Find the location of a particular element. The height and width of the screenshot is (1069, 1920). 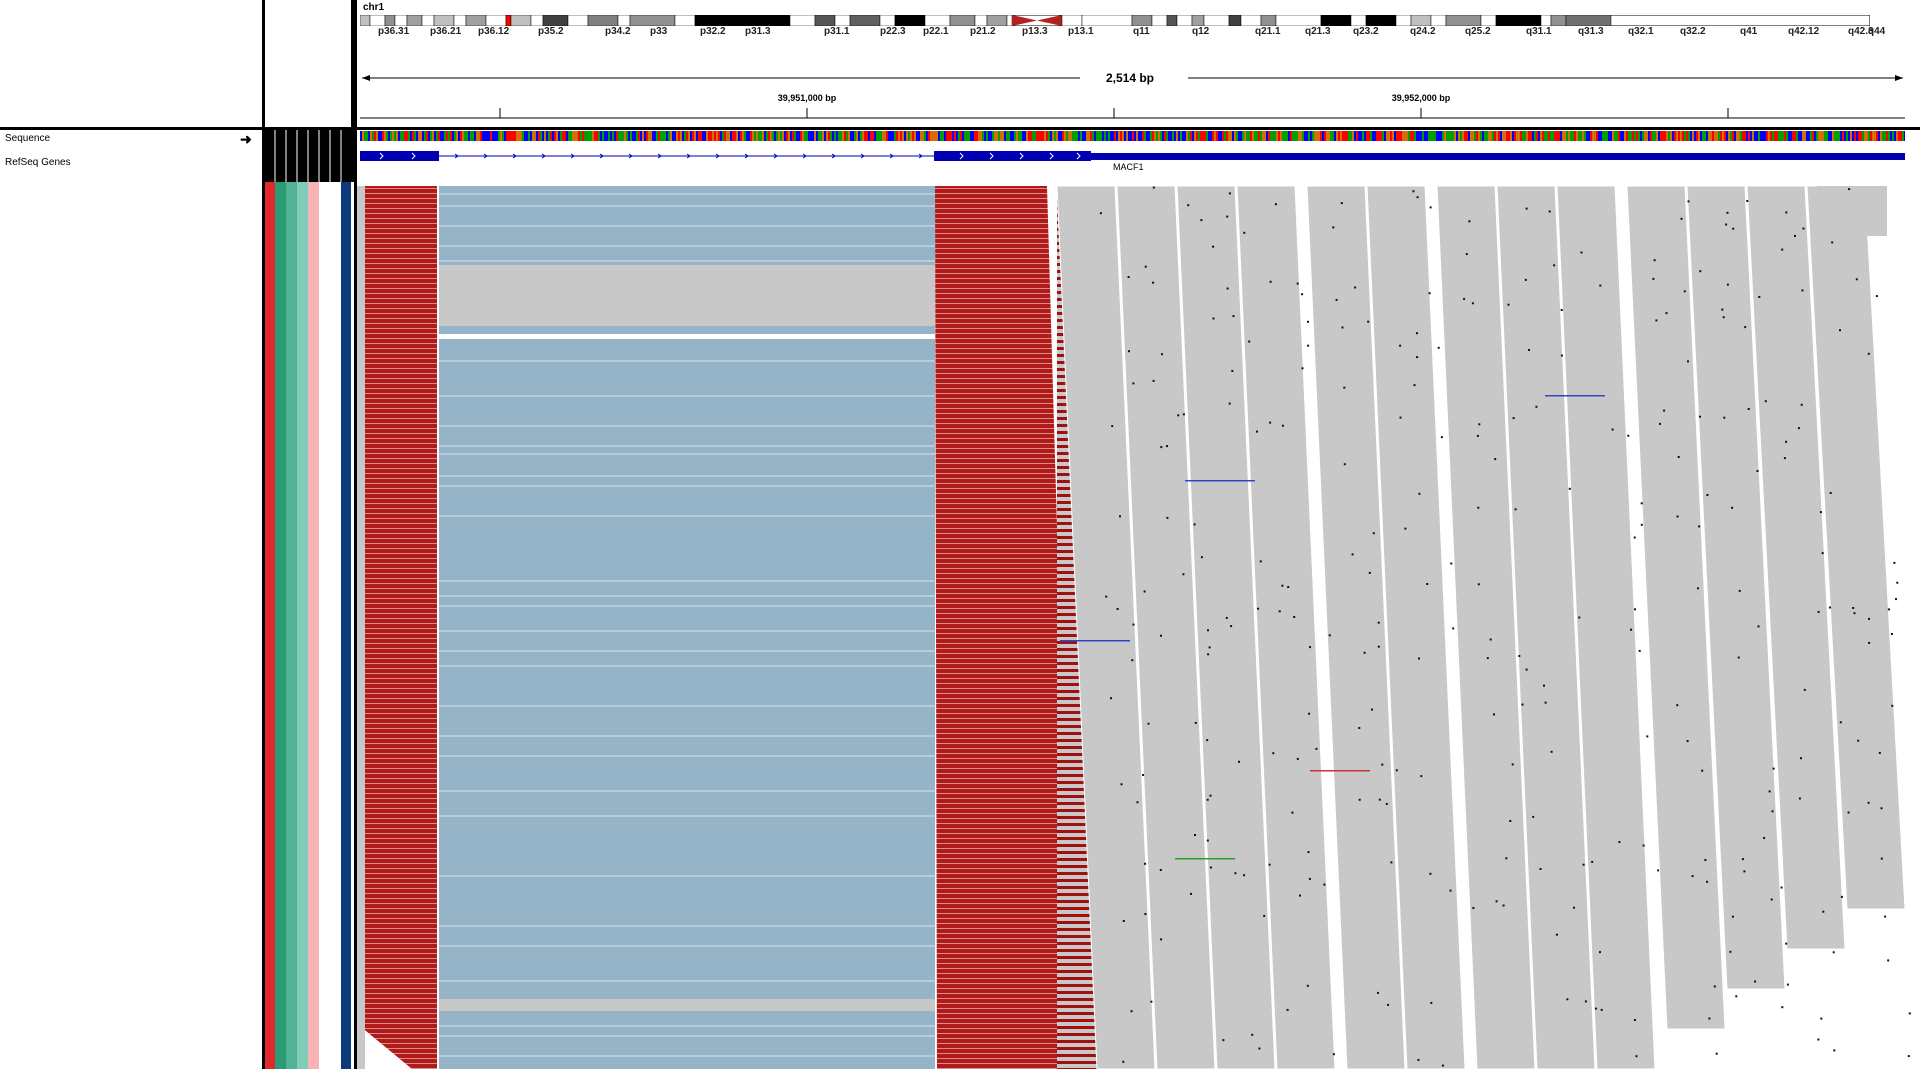

strand-arrow-icon: ➜ is located at coordinates (246, 139).